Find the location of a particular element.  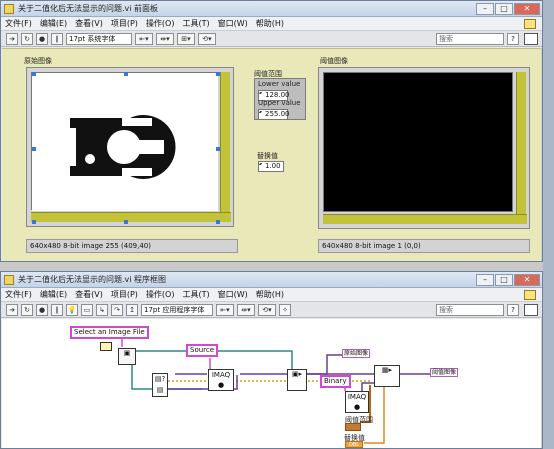

threshold-range-cluster: Lower value 128.00 Upper value 255.00 is located at coordinates (280, 99).